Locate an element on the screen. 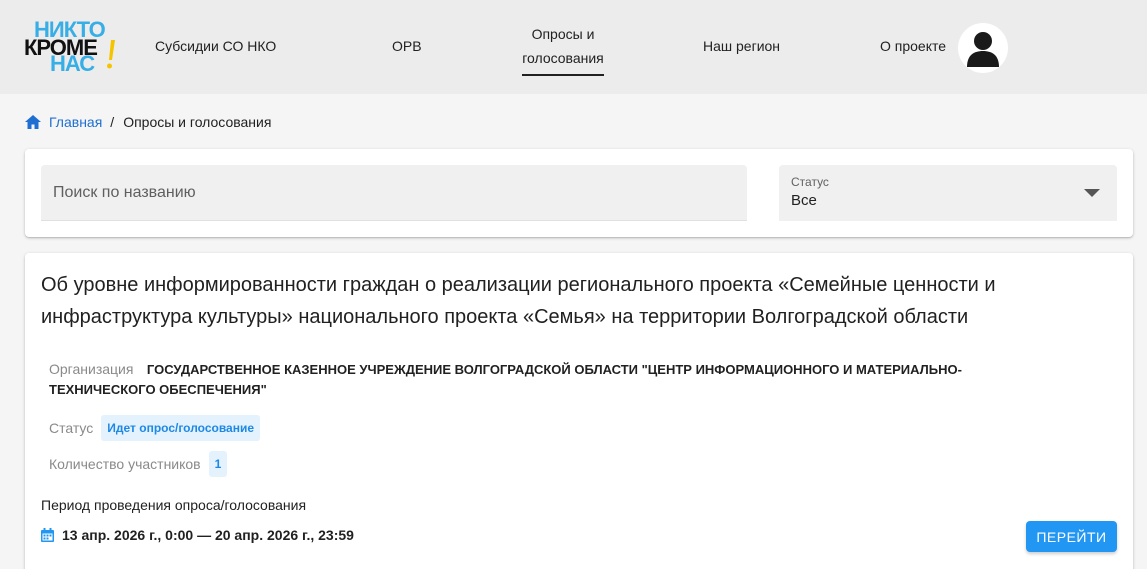 The width and height of the screenshot is (1147, 569). nav-item-region: Наш регион is located at coordinates (741, 46).